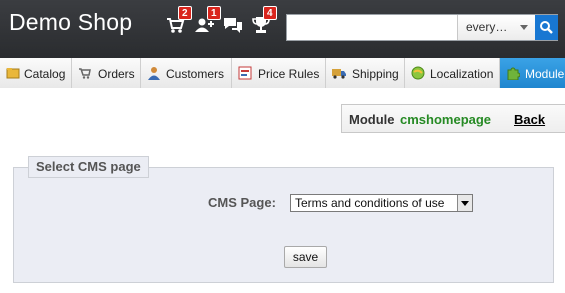  I want to click on save-button: save, so click(305, 257).